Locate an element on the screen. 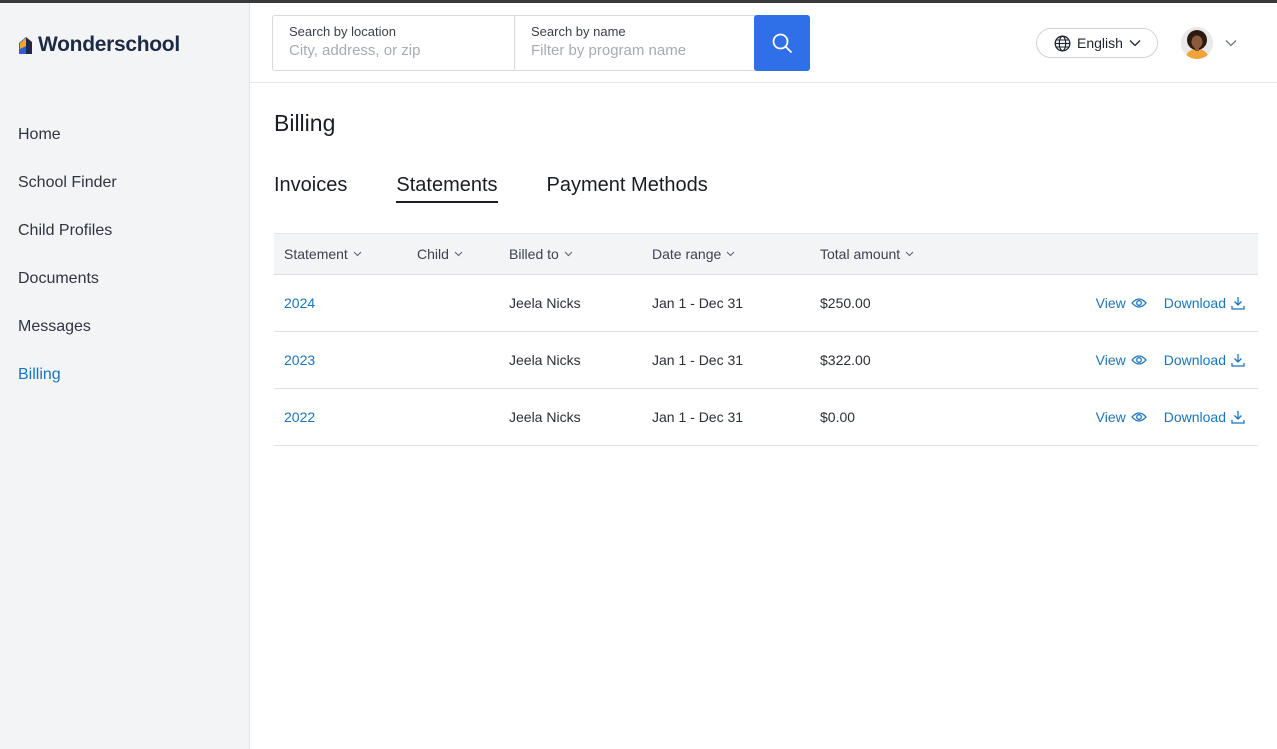  name-search-input is located at coordinates (635, 50).